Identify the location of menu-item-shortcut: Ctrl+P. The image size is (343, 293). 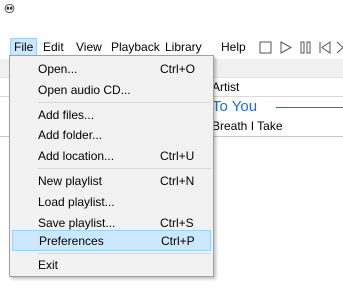
(178, 241).